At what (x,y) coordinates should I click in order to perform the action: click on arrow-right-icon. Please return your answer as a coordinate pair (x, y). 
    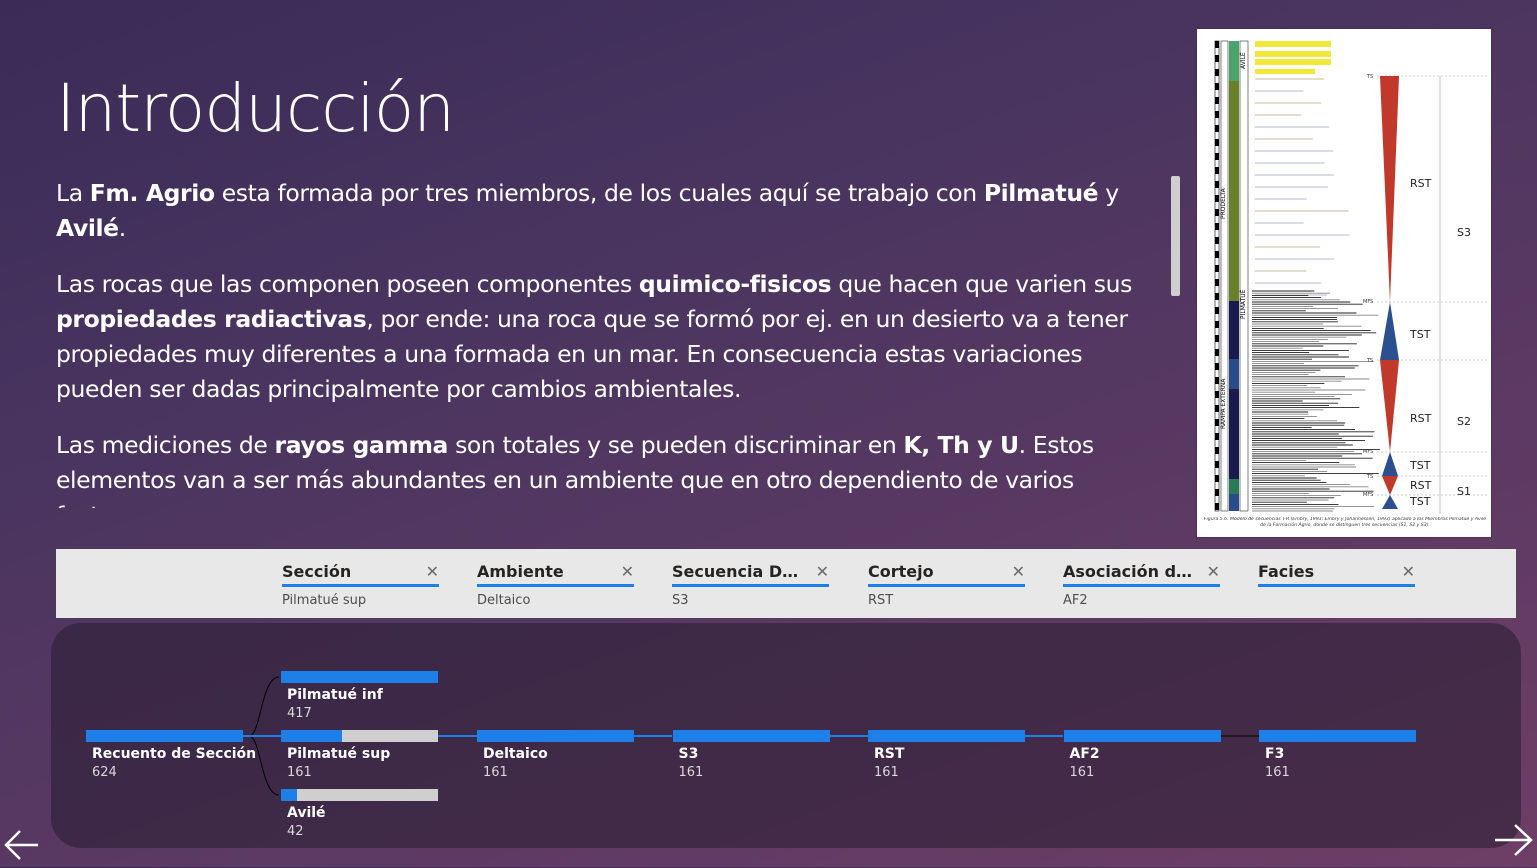
    Looking at the image, I should click on (1514, 840).